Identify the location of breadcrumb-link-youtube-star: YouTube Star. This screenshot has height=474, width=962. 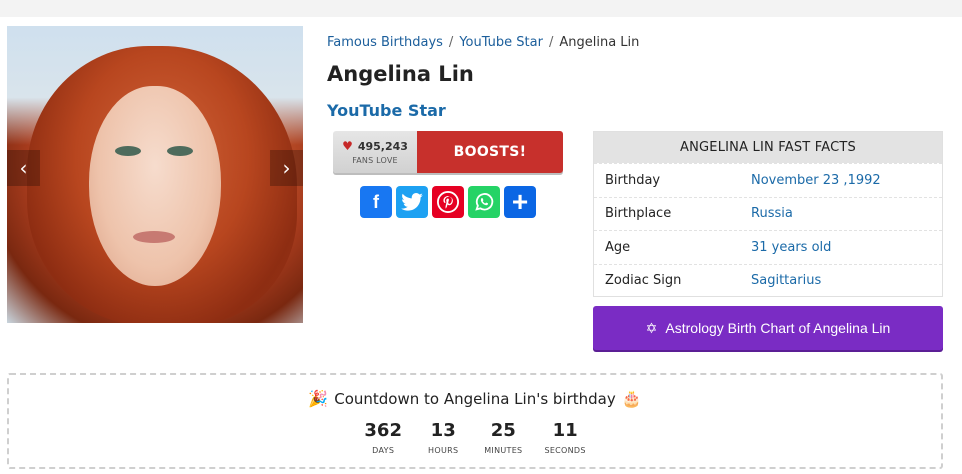
(501, 42).